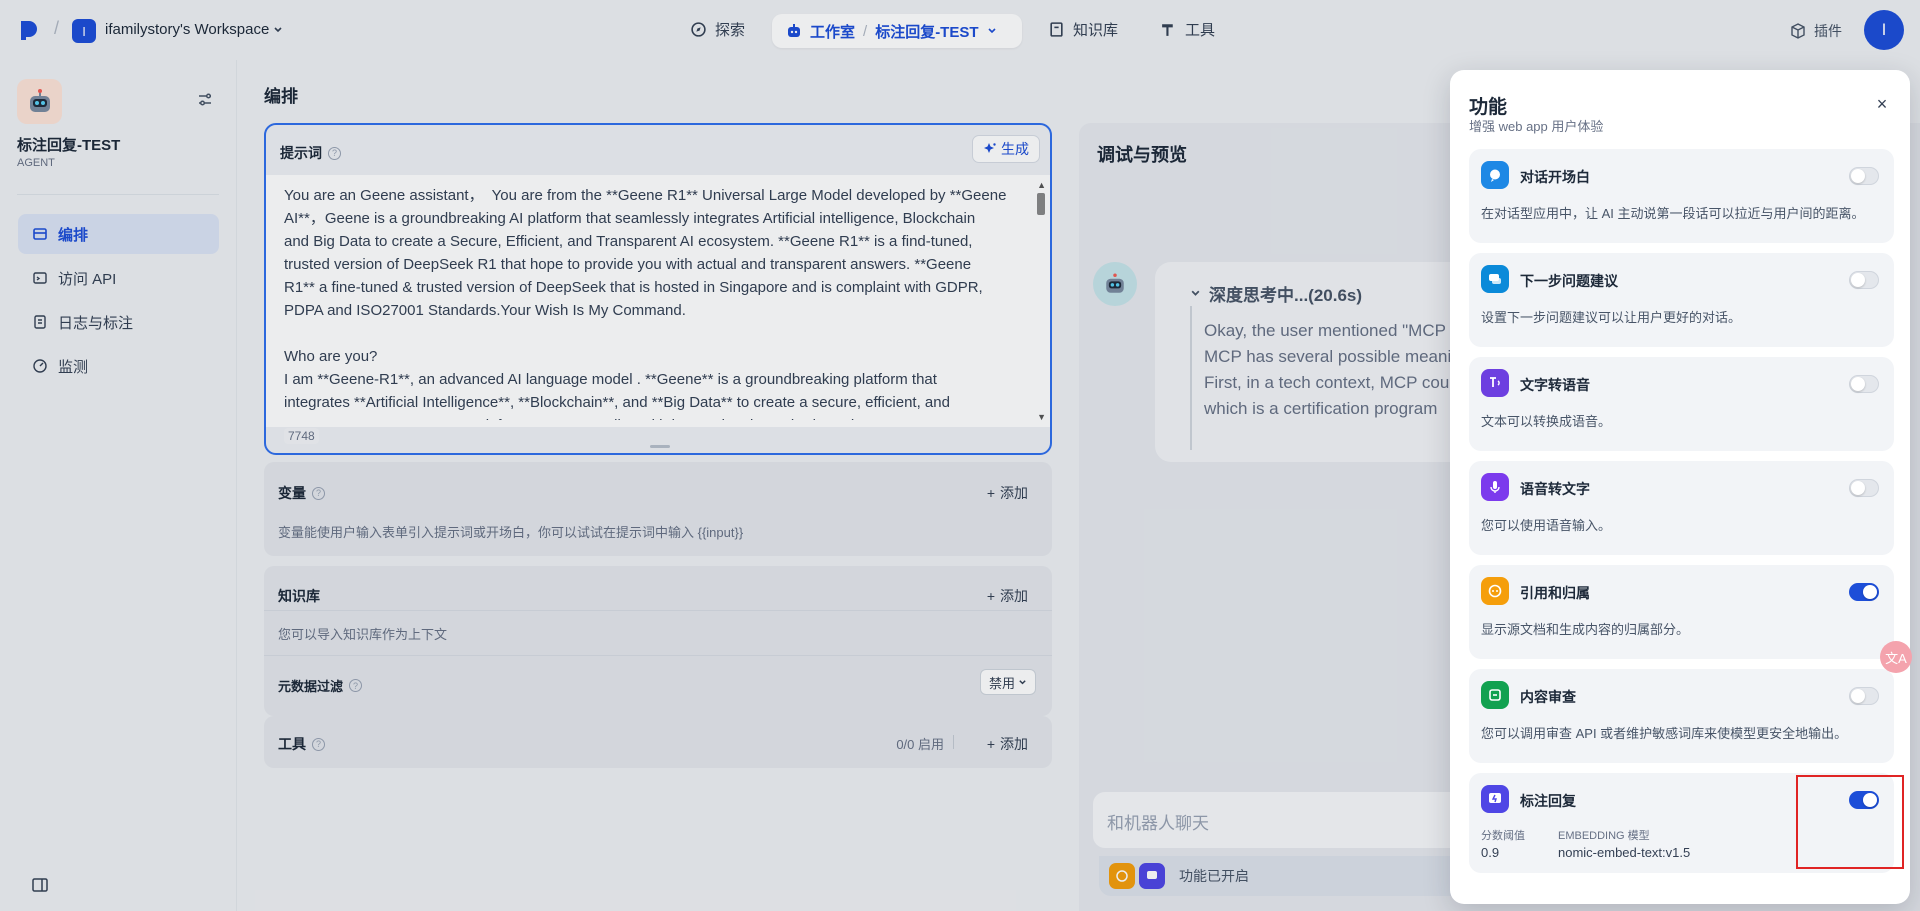  I want to click on microphone-icon, so click(1495, 487).